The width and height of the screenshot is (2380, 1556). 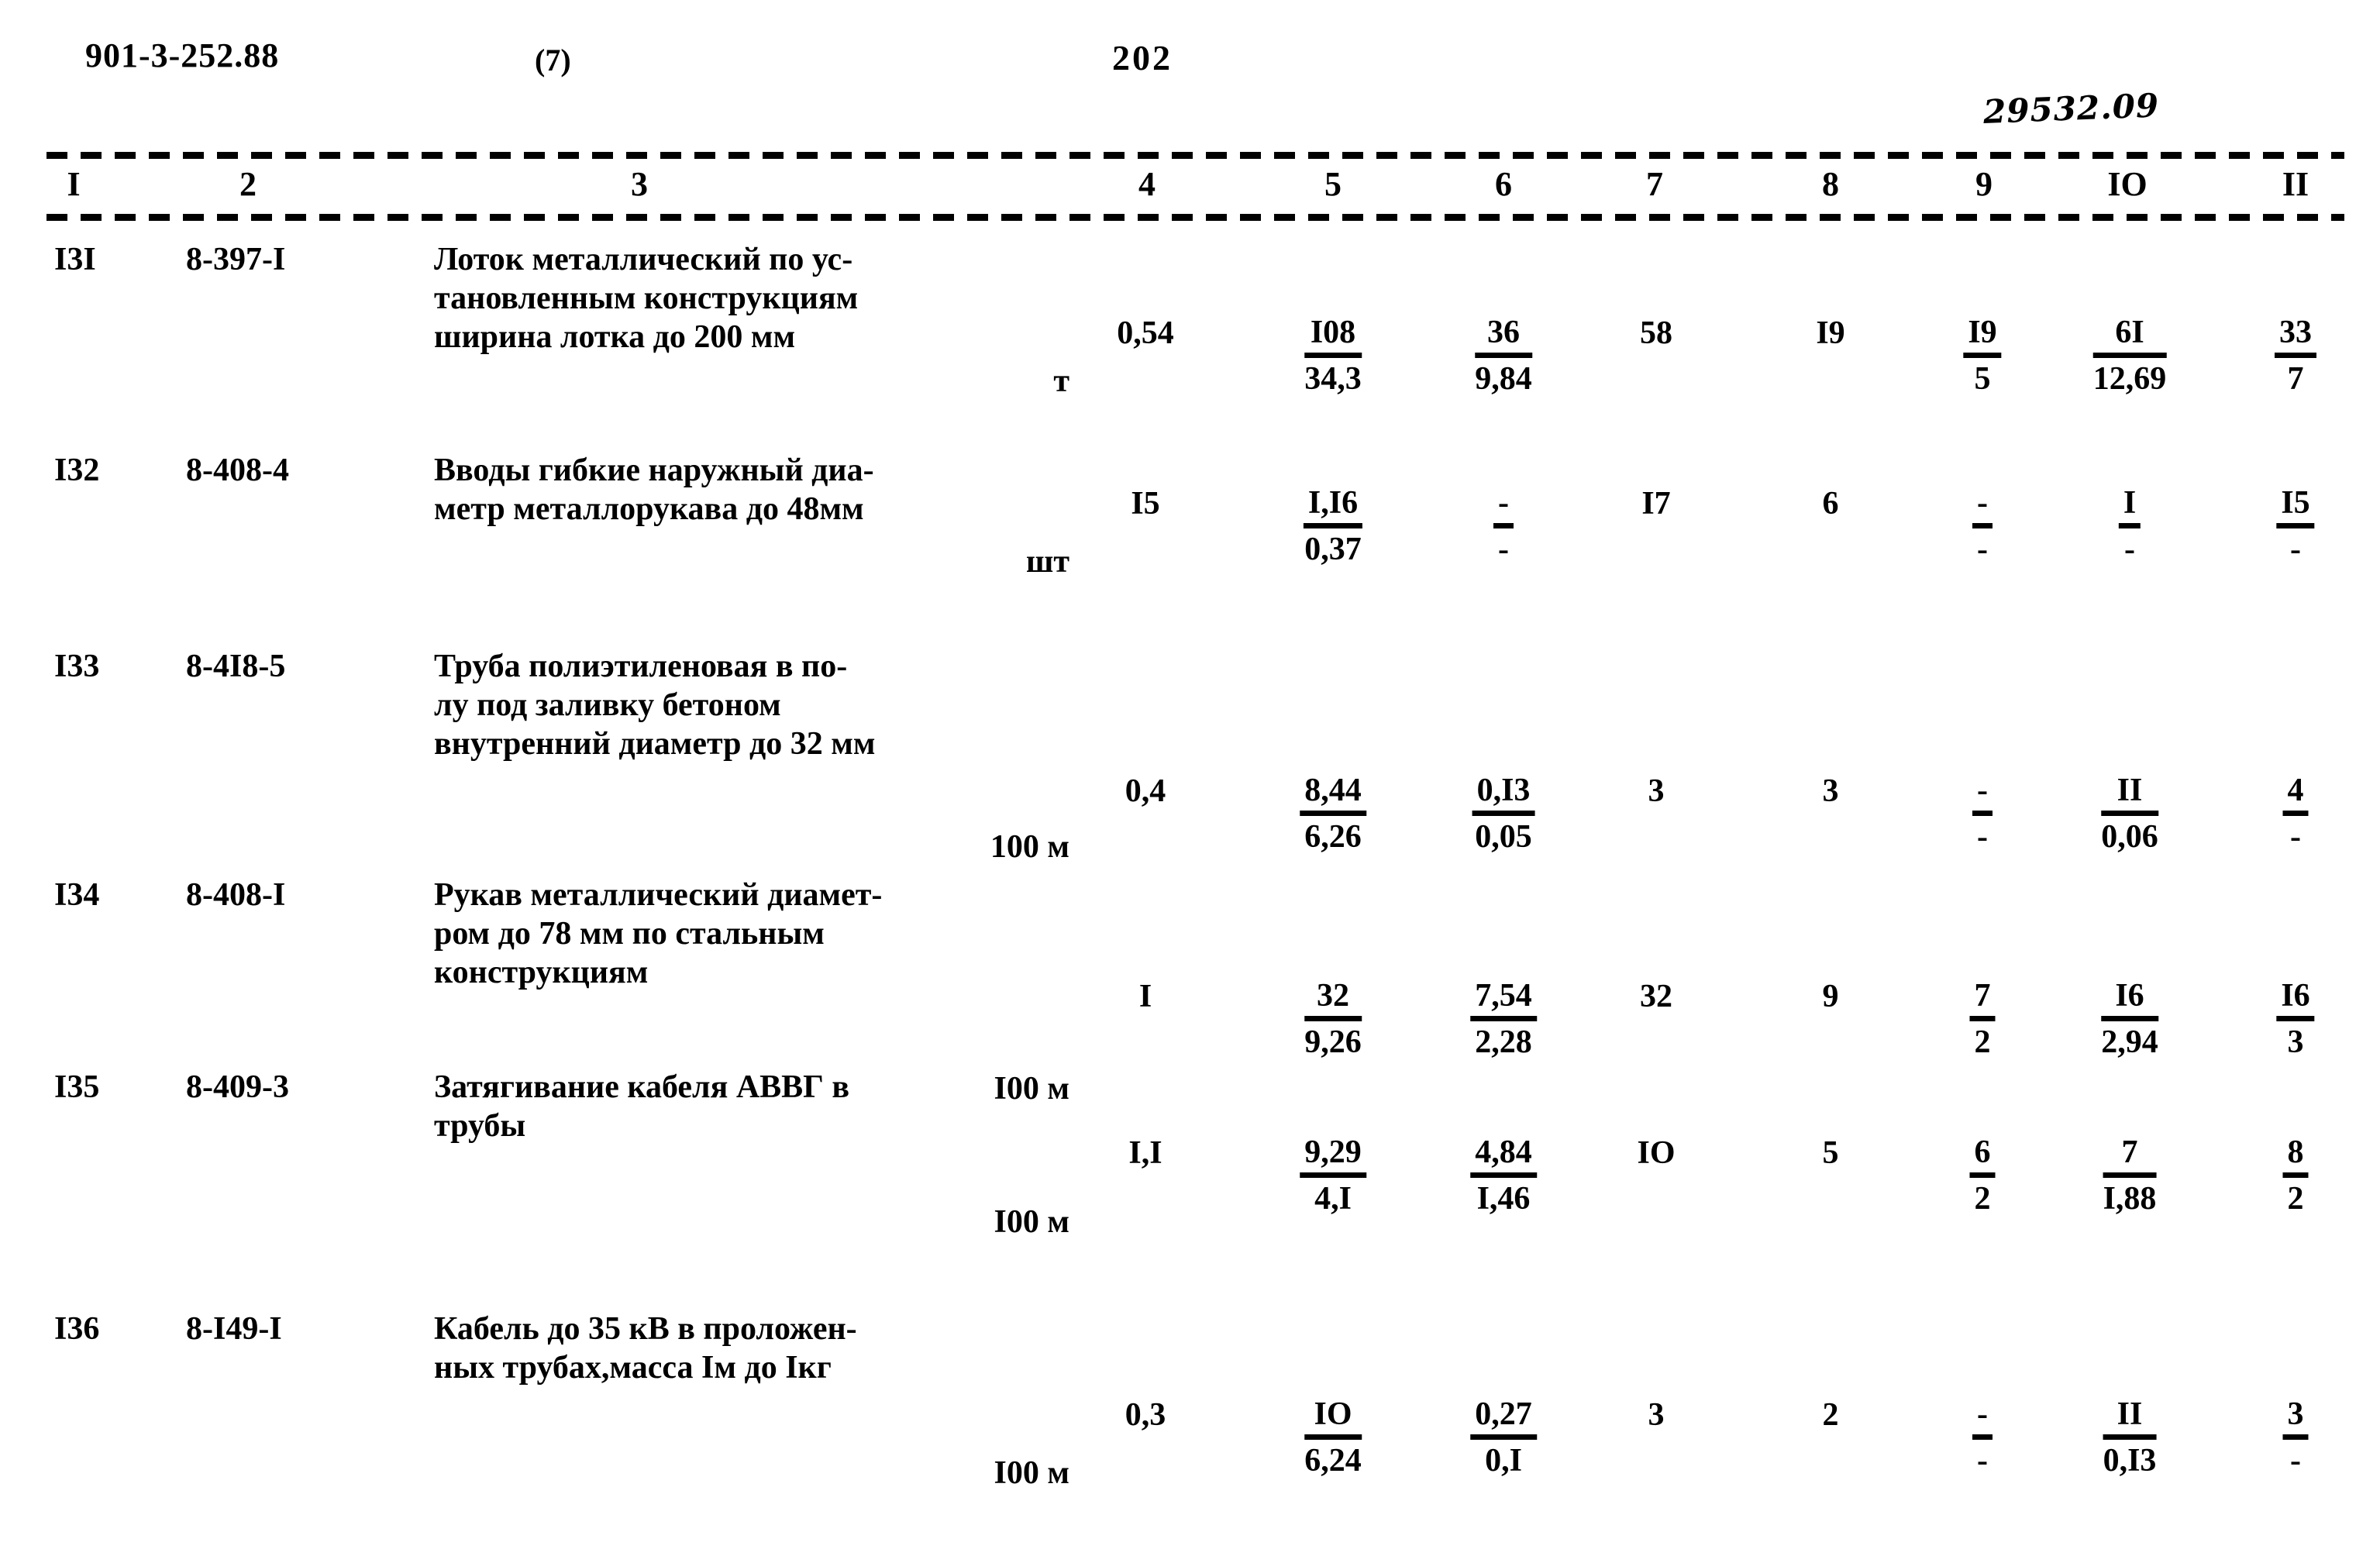 I want to click on column-header-2: 2, so click(x=248, y=184).